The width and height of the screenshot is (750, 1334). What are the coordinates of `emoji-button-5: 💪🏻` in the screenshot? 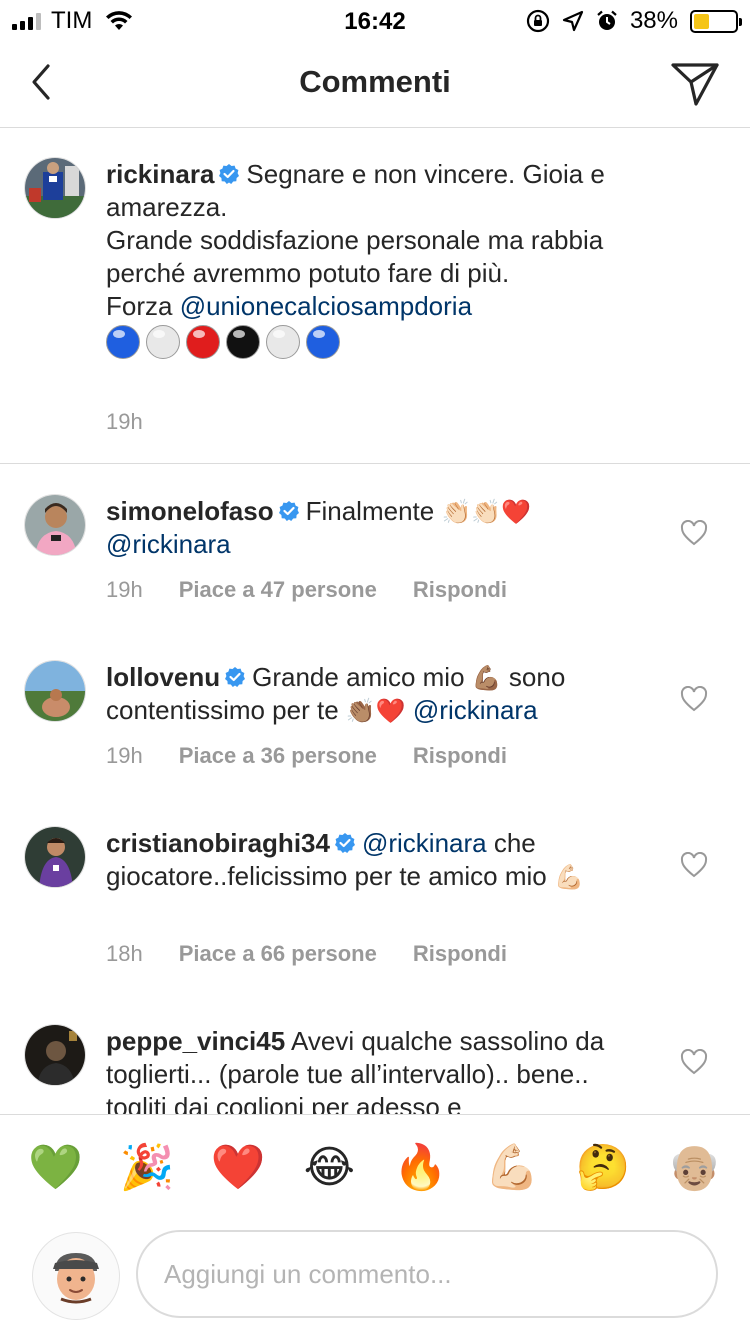 It's located at (512, 1168).